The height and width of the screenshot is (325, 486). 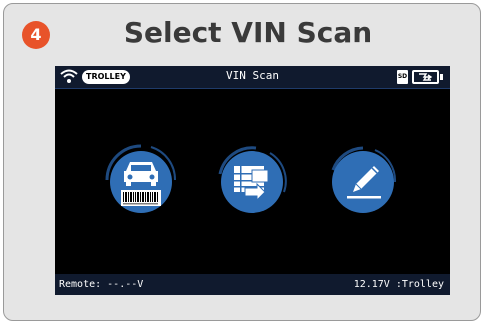 I want to click on status-bar: TROLLEY VIN Scan SD, so click(x=252, y=77).